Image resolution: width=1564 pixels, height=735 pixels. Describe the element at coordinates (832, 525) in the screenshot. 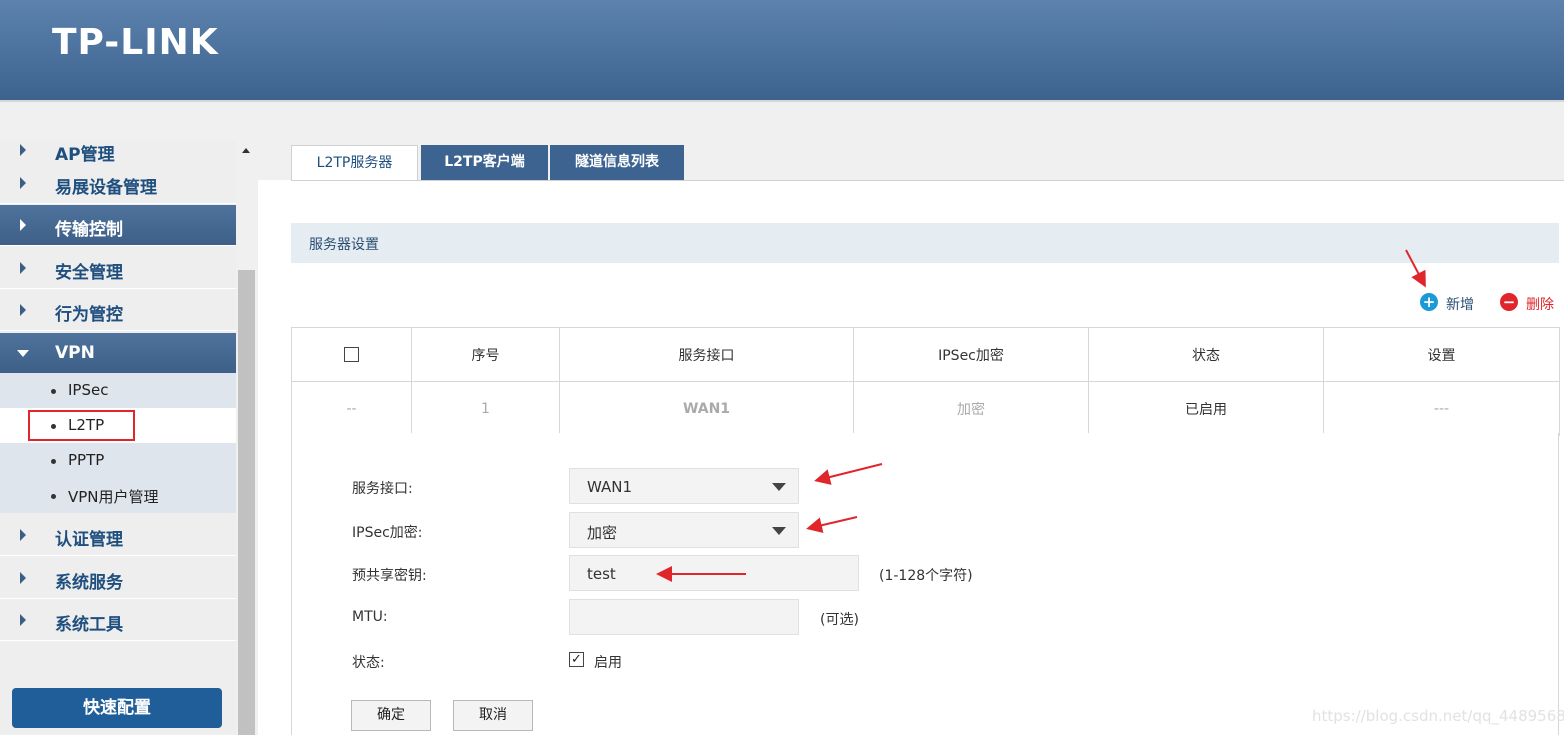

I see `annotation-arrow-ipsec` at that location.